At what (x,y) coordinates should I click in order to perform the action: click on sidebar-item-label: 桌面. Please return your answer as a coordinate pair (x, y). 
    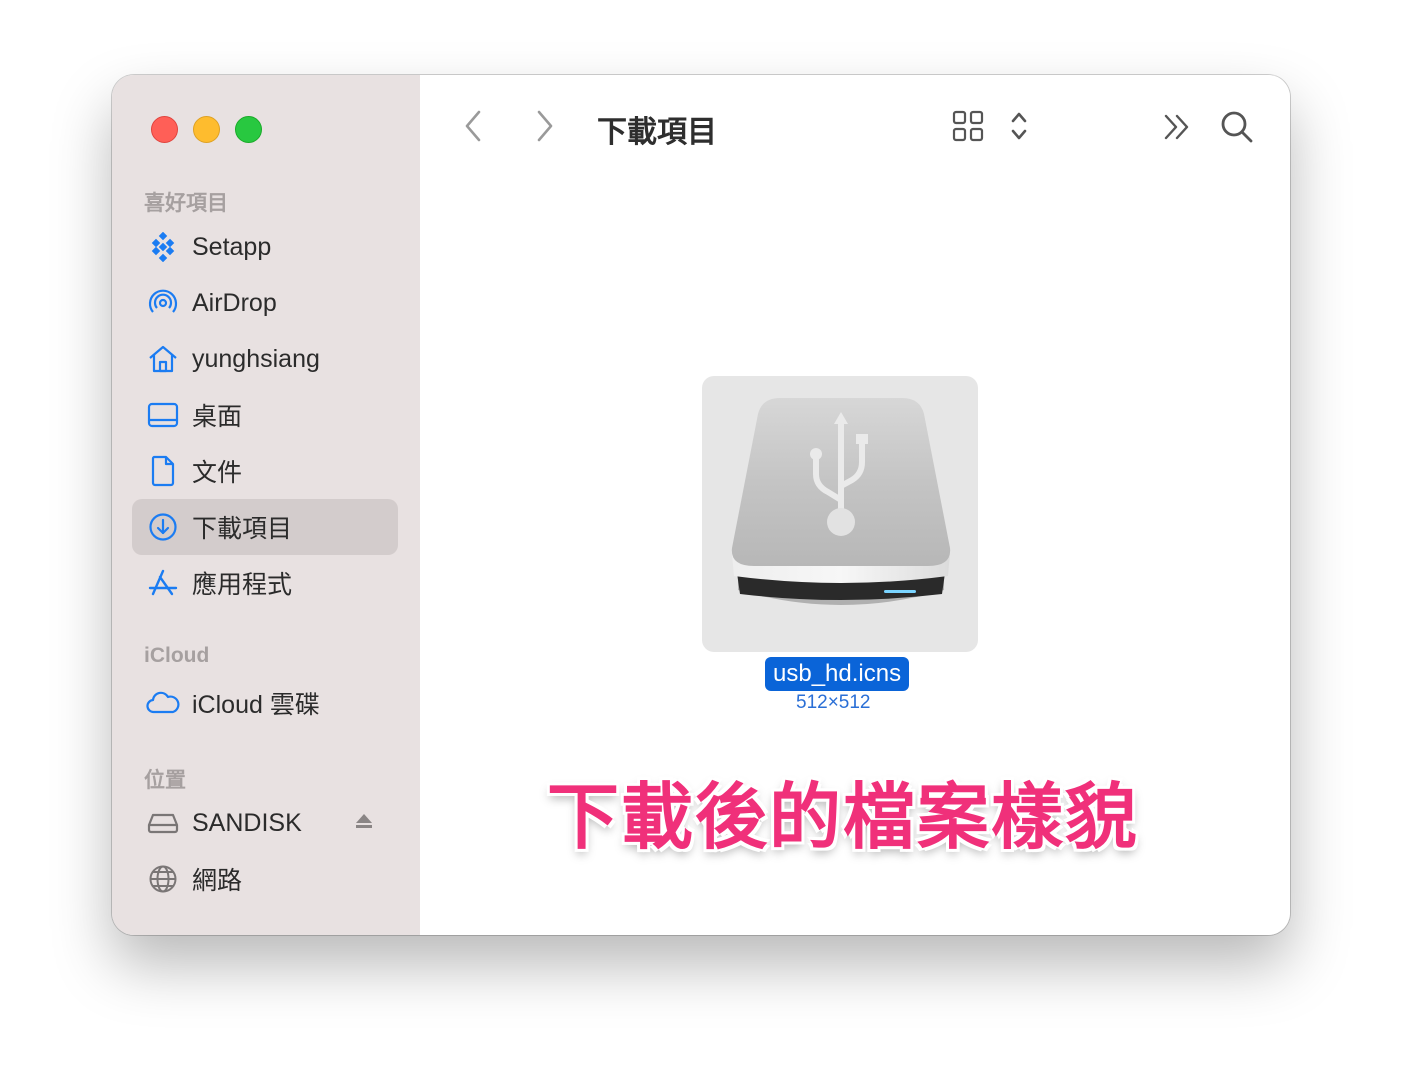
    Looking at the image, I should click on (217, 417).